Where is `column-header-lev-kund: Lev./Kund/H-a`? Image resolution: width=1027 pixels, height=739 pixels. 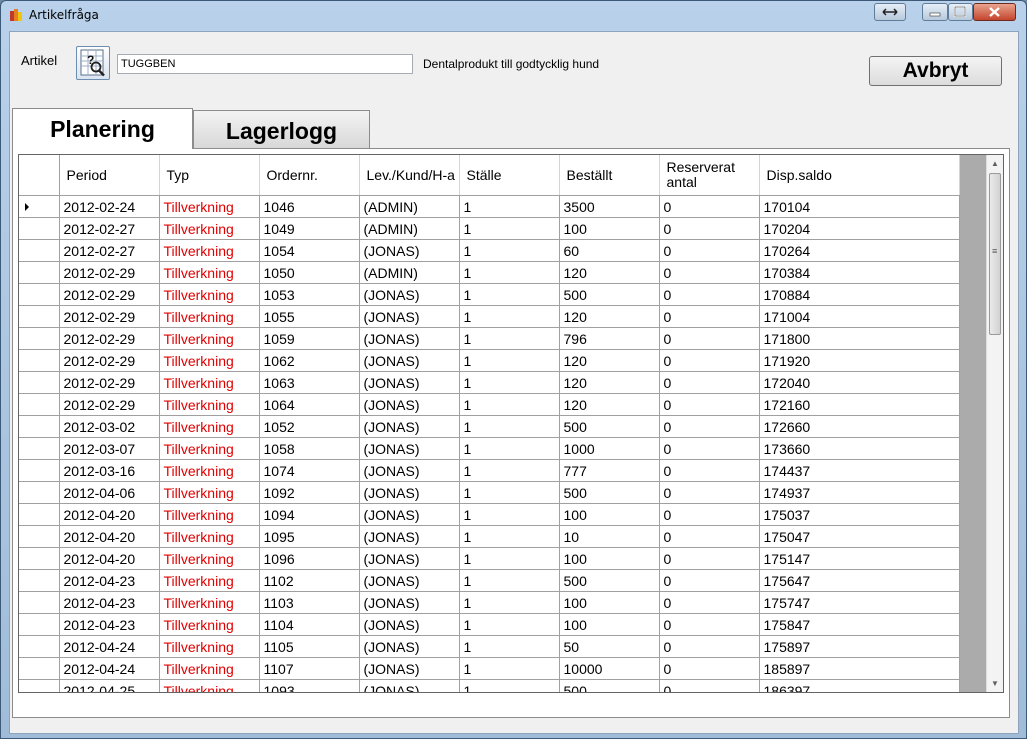
column-header-lev-kund: Lev./Kund/H-a is located at coordinates (409, 175).